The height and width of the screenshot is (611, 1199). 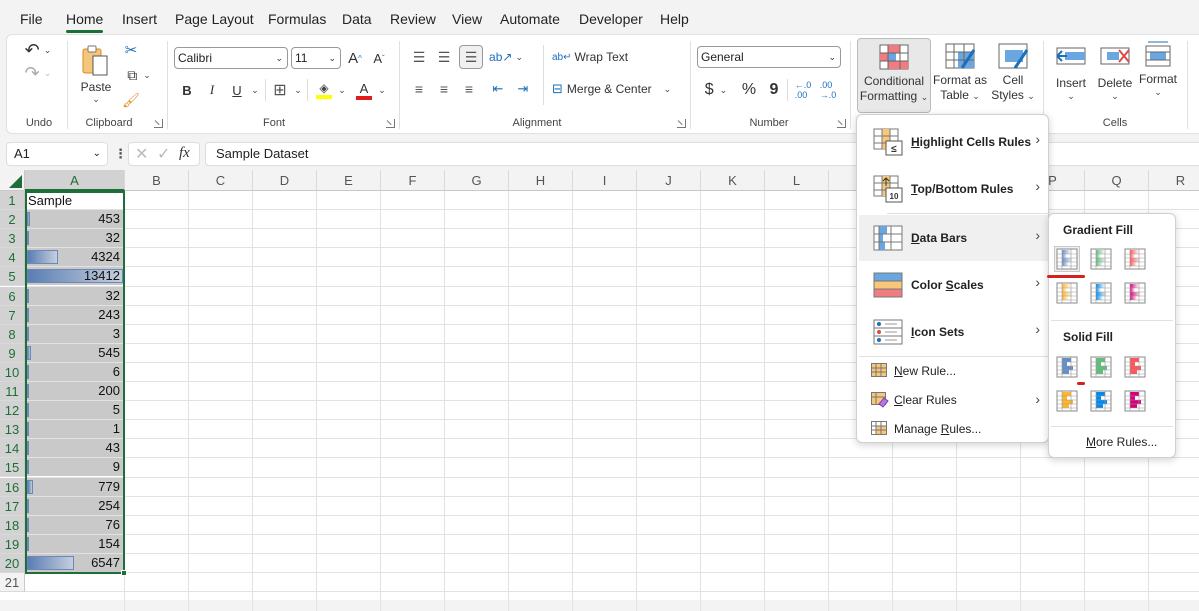 What do you see at coordinates (75, 505) in the screenshot?
I see `cell-a17: 254` at bounding box center [75, 505].